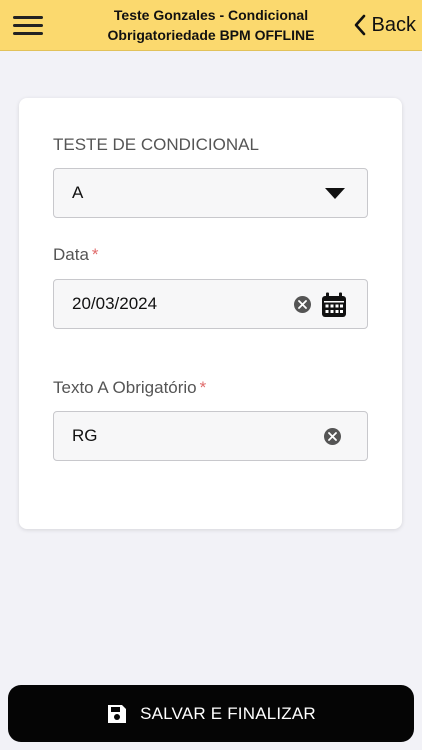  What do you see at coordinates (211, 35) in the screenshot?
I see `page-title-line2: Obrigatoriedade BPM OFFLINE` at bounding box center [211, 35].